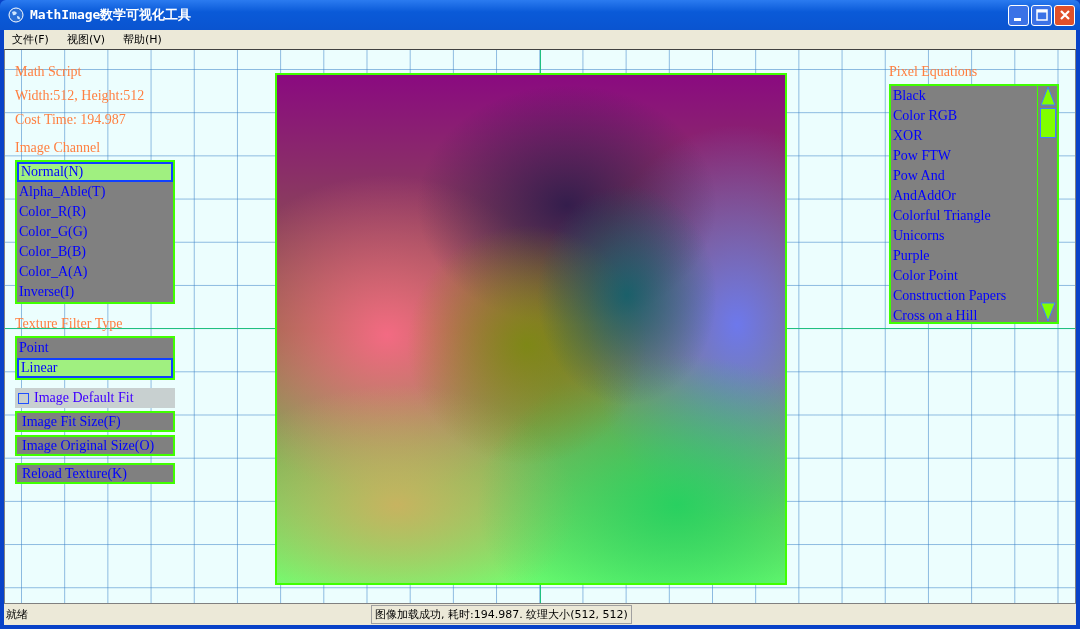 This screenshot has width=1080, height=629. What do you see at coordinates (1047, 96) in the screenshot?
I see `scroll-up-icon` at bounding box center [1047, 96].